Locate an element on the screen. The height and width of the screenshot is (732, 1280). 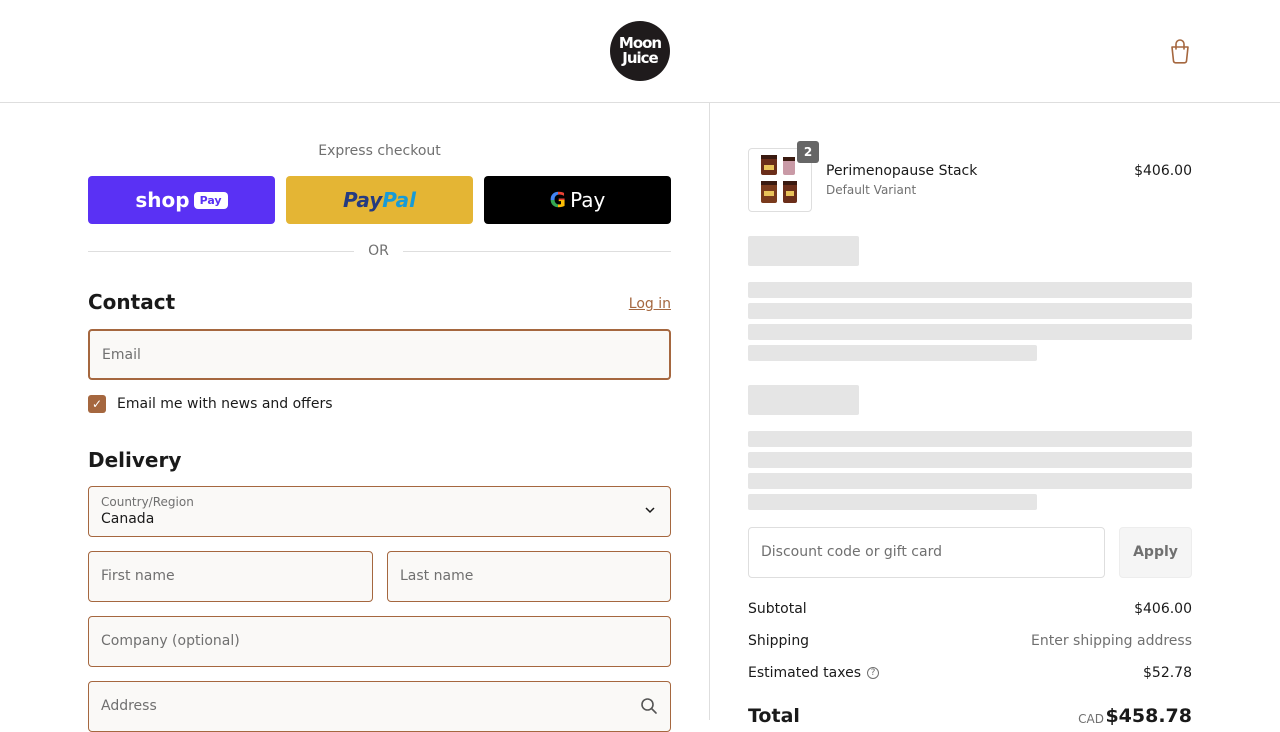
search-icon is located at coordinates (649, 706).